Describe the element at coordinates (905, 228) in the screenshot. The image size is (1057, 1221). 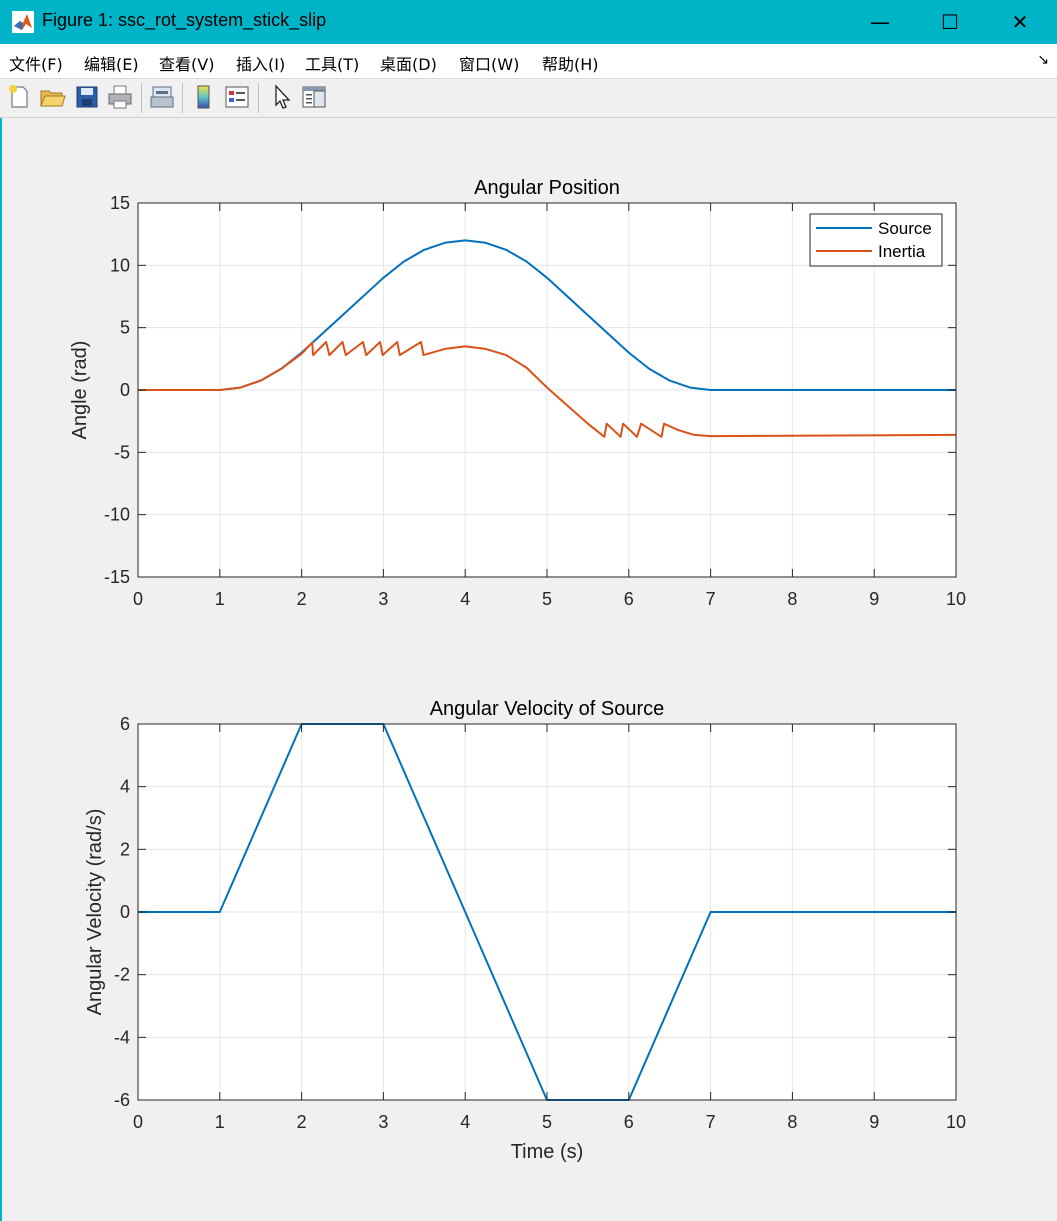
I see `legend-source-label: Source` at that location.